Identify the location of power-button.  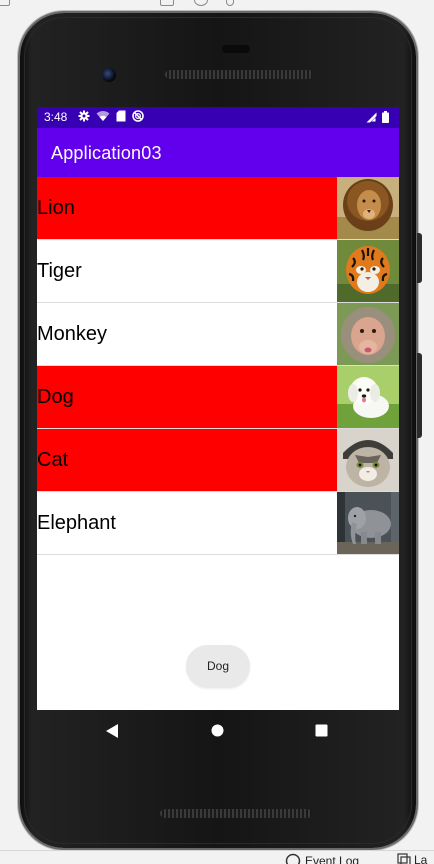
(419, 258).